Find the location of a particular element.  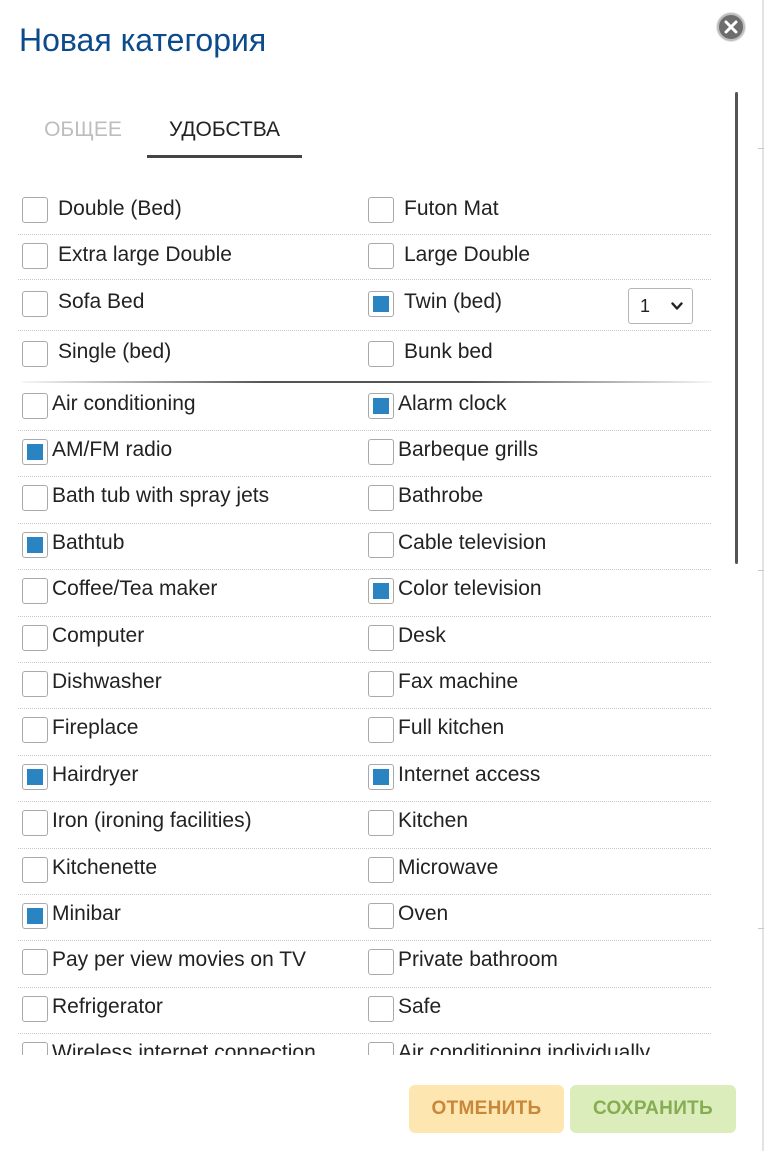

amenity-option: Cable television is located at coordinates (537, 546).